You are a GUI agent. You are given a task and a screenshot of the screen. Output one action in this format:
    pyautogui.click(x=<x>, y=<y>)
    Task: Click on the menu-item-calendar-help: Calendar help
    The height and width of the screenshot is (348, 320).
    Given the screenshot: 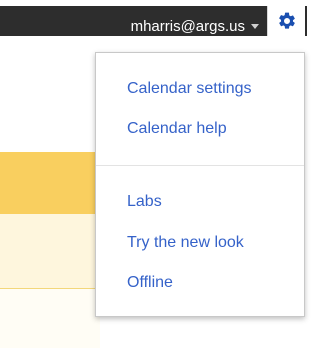 What is the action you would take?
    pyautogui.click(x=177, y=129)
    